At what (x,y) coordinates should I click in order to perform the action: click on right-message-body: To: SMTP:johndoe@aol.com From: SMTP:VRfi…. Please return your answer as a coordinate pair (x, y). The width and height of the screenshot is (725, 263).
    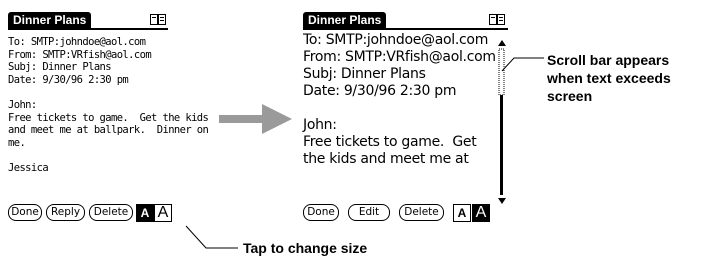
    Looking at the image, I should click on (399, 99).